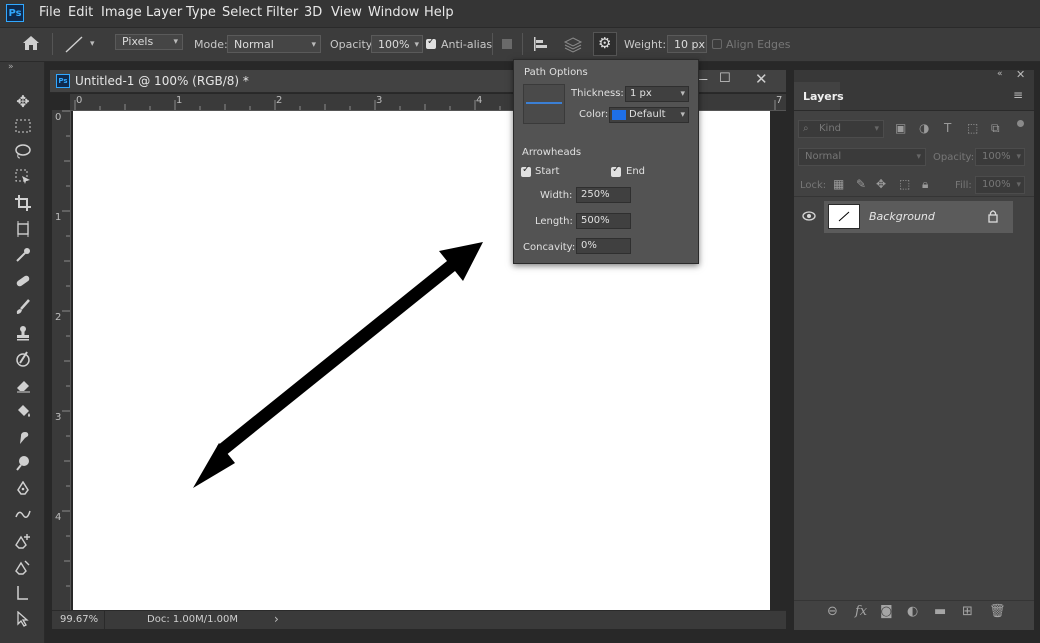  Describe the element at coordinates (23, 388) in the screenshot. I see `eraser-tool-icon` at that location.